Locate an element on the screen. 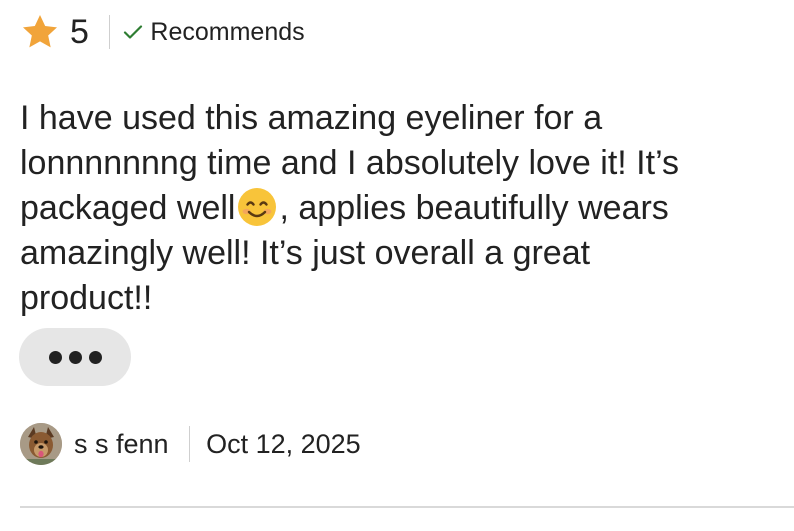 The image size is (794, 531). smiling-face-emoji-icon is located at coordinates (257, 207).